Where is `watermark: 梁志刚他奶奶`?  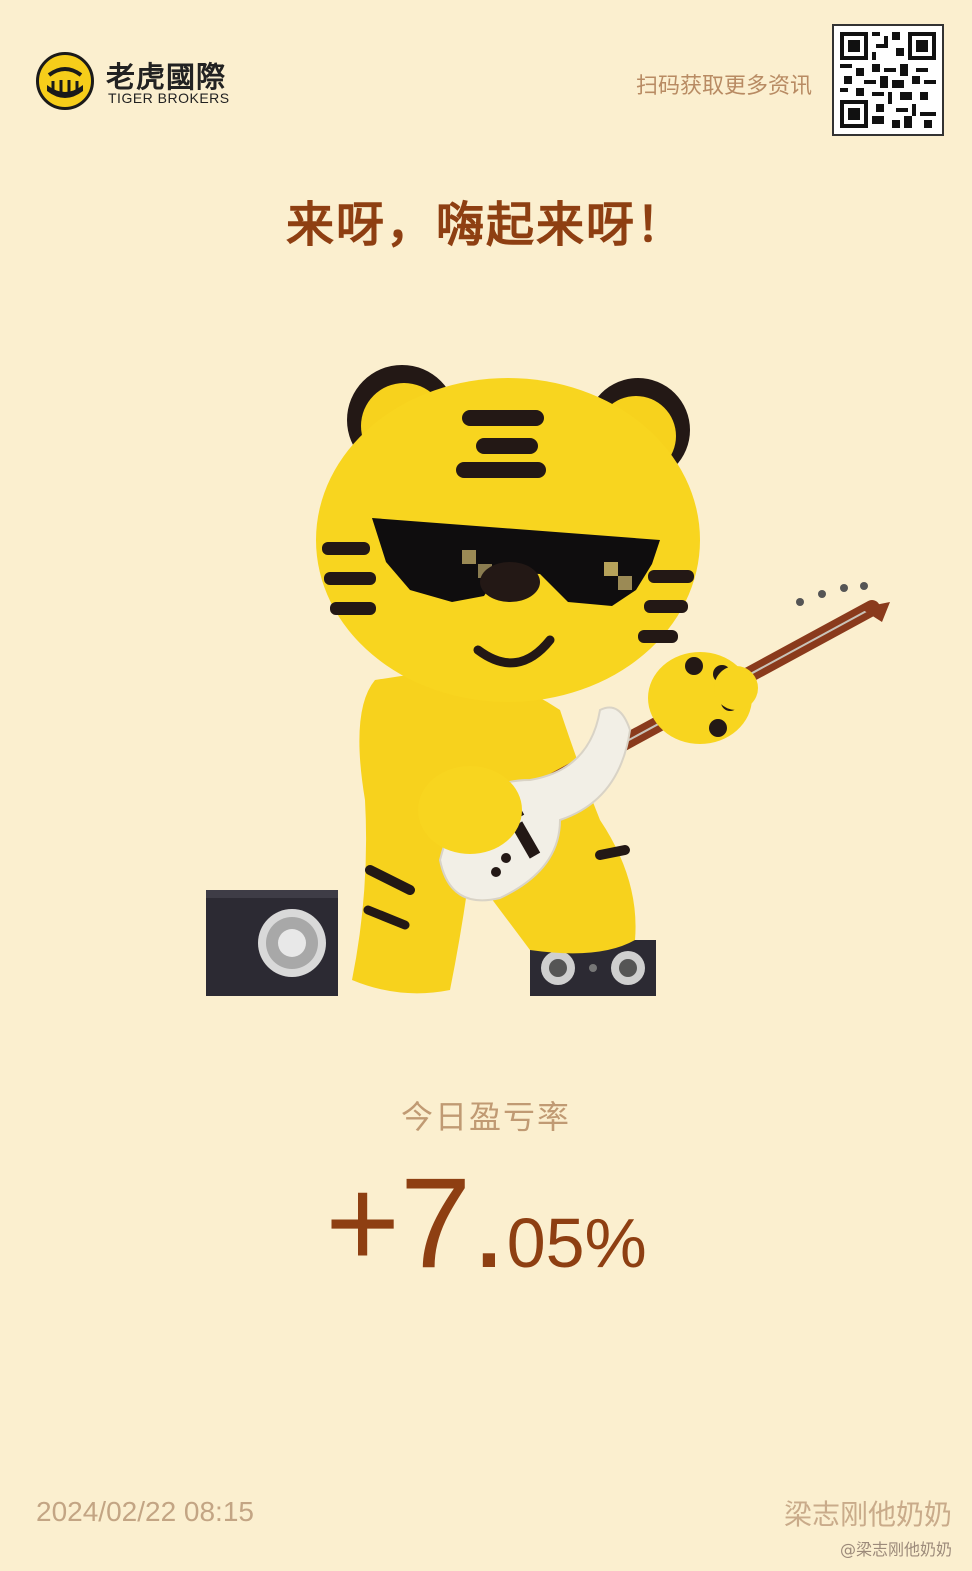
watermark: 梁志刚他奶奶 is located at coordinates (867, 1514).